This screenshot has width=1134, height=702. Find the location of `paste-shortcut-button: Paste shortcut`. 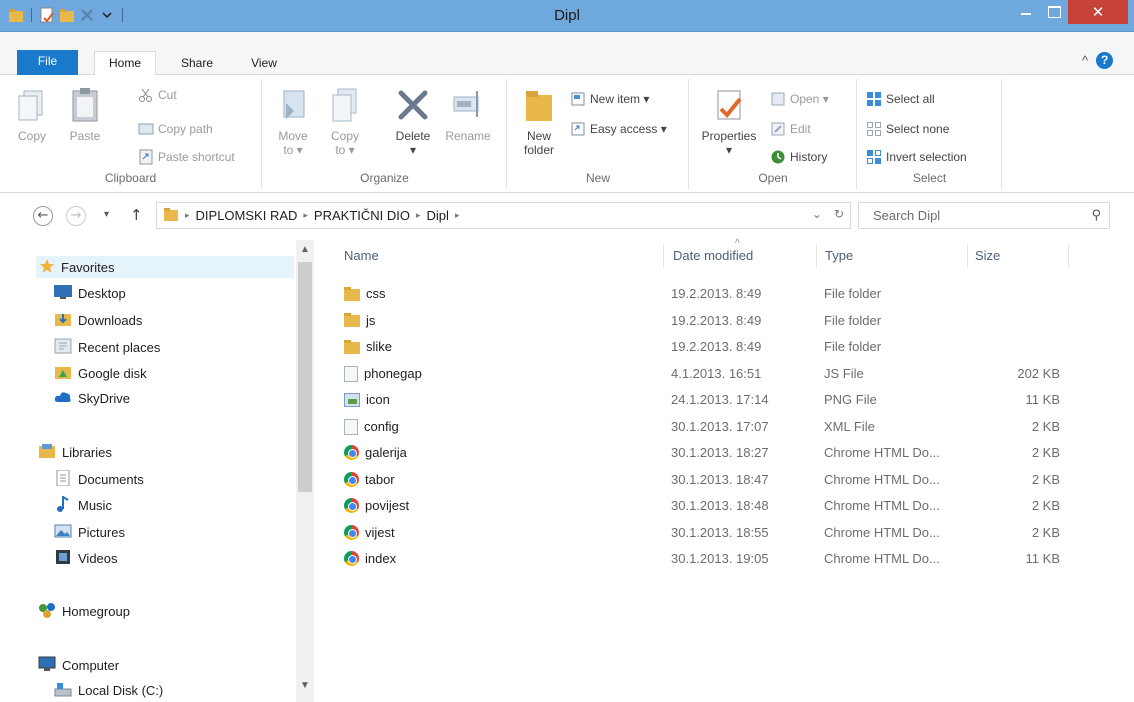

paste-shortcut-button: Paste shortcut is located at coordinates (186, 157).